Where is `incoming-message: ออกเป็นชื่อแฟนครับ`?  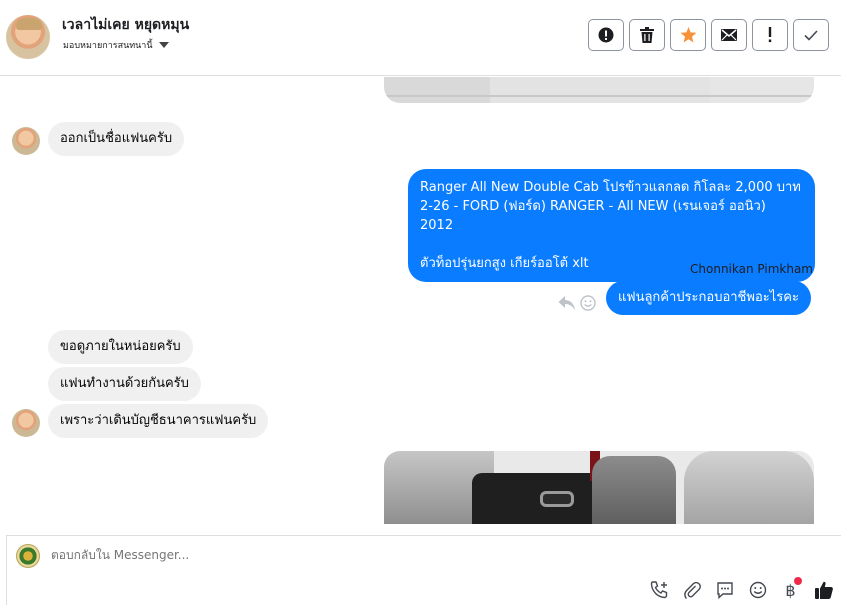 incoming-message: ออกเป็นชื่อแฟนครับ is located at coordinates (116, 139).